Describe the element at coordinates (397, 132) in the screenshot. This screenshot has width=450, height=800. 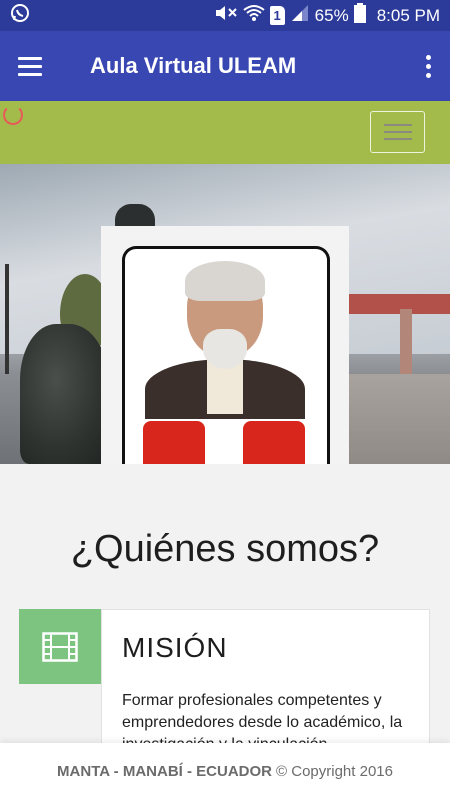
I see `navbar-toggle-button` at that location.